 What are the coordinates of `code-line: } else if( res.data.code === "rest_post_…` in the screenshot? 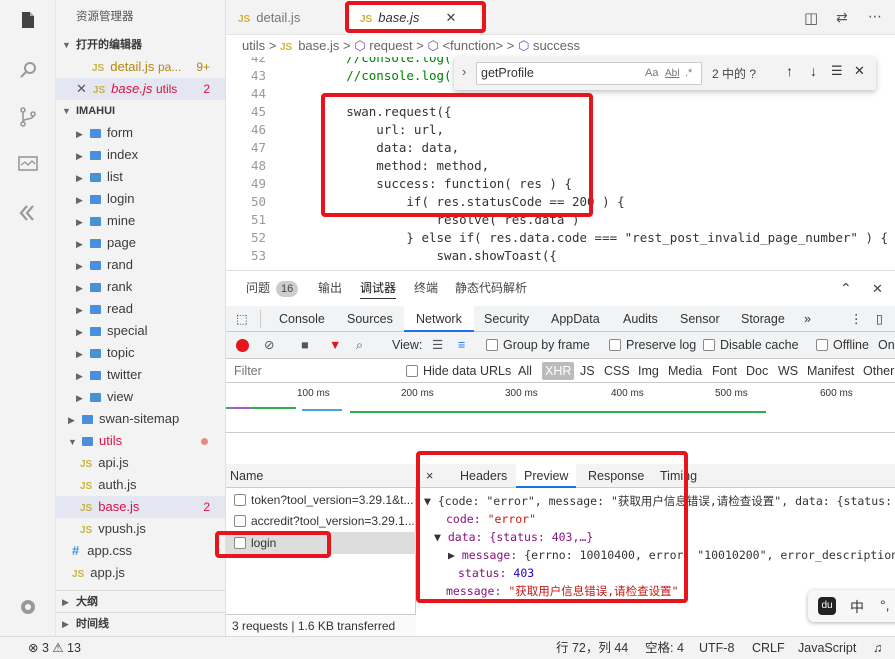 It's located at (587, 237).